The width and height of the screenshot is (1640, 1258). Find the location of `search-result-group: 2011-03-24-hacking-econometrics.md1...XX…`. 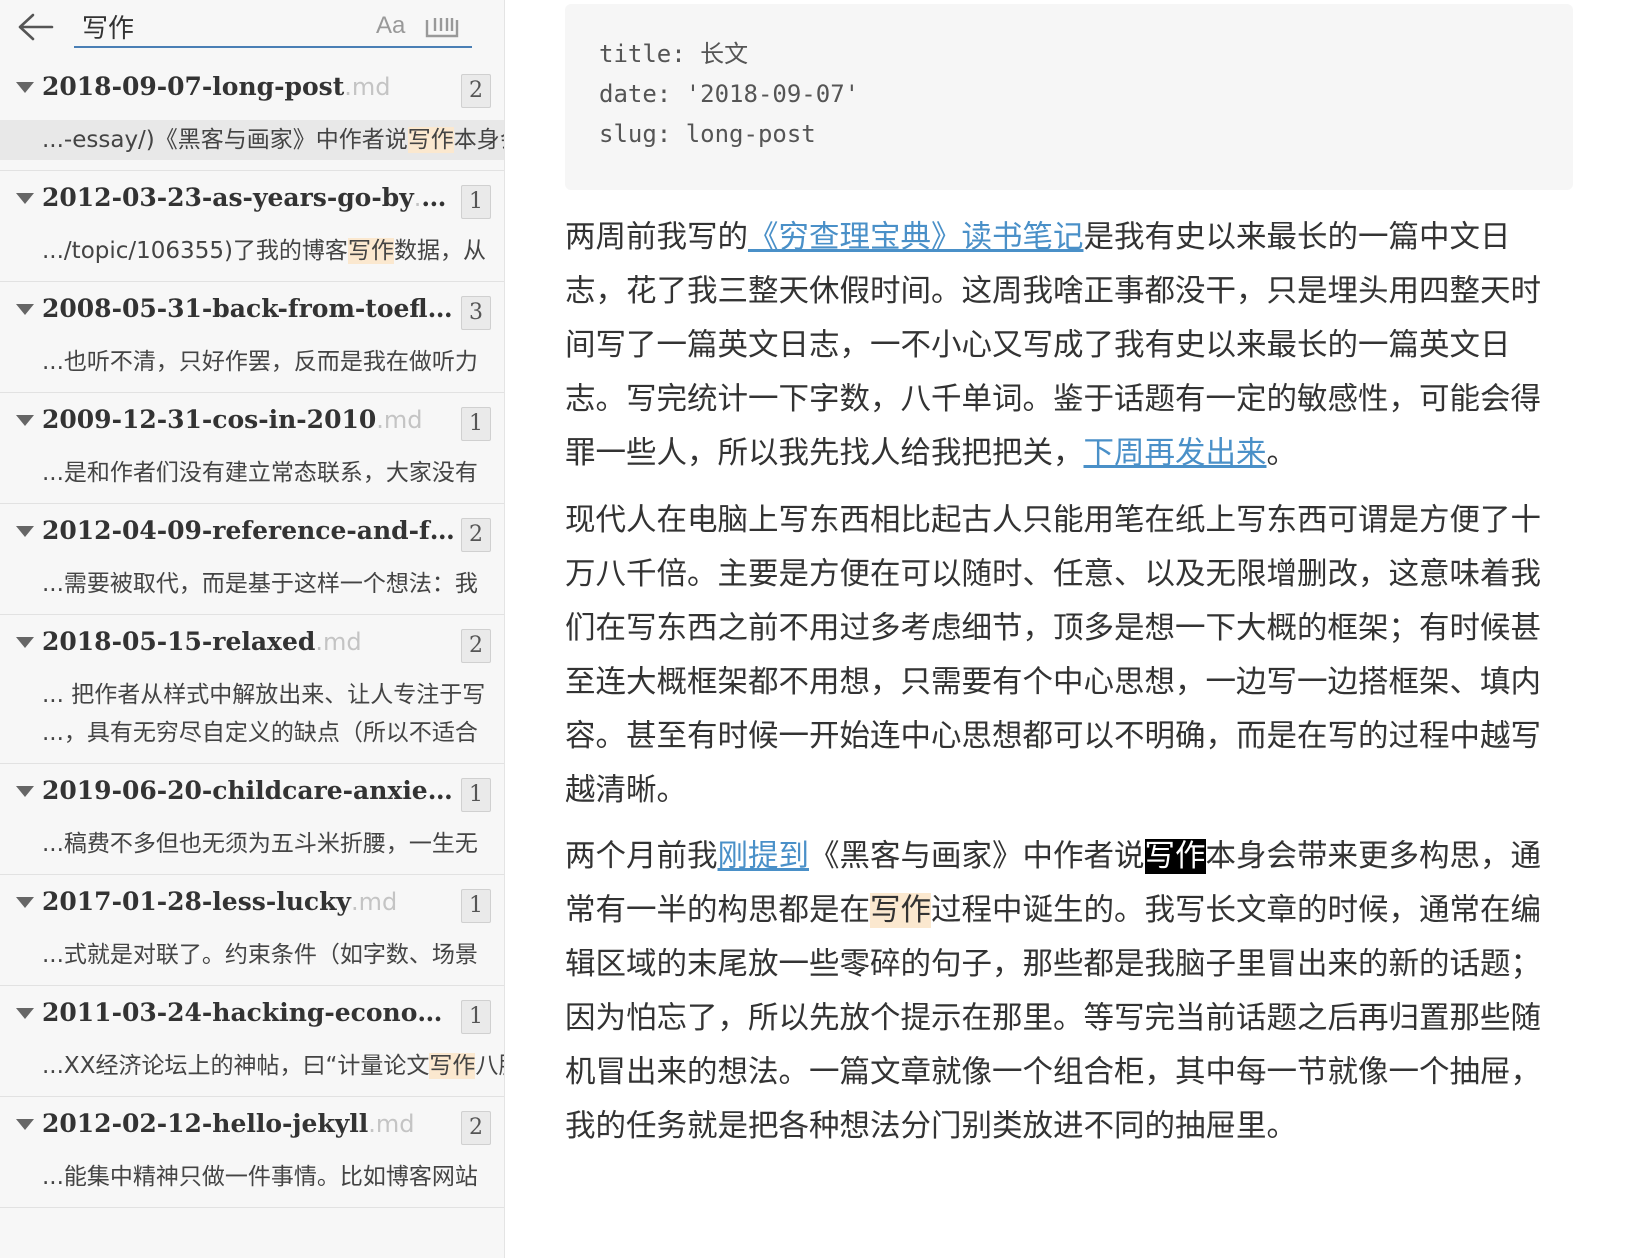

search-result-group: 2011-03-24-hacking-econometrics.md1...XX… is located at coordinates (252, 1041).